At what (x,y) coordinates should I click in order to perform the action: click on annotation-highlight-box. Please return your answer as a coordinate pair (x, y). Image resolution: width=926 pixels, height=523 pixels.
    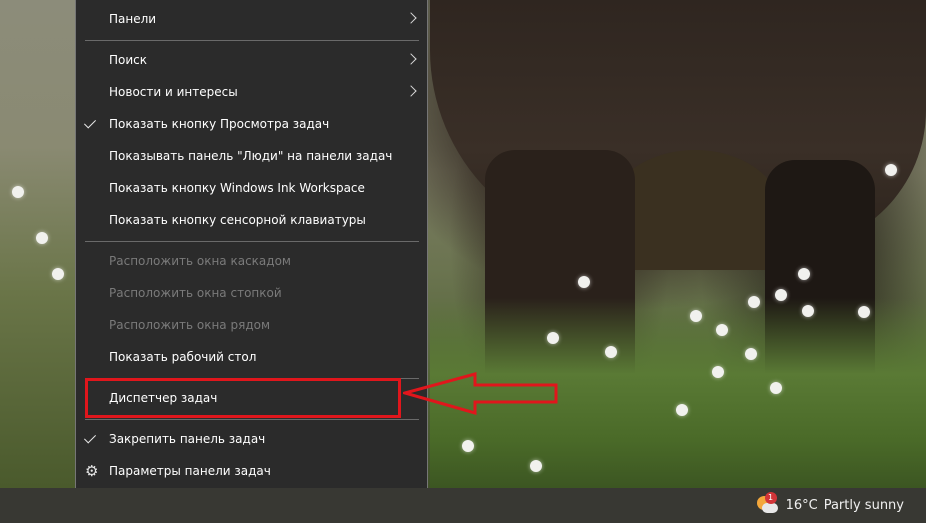
    Looking at the image, I should click on (243, 398).